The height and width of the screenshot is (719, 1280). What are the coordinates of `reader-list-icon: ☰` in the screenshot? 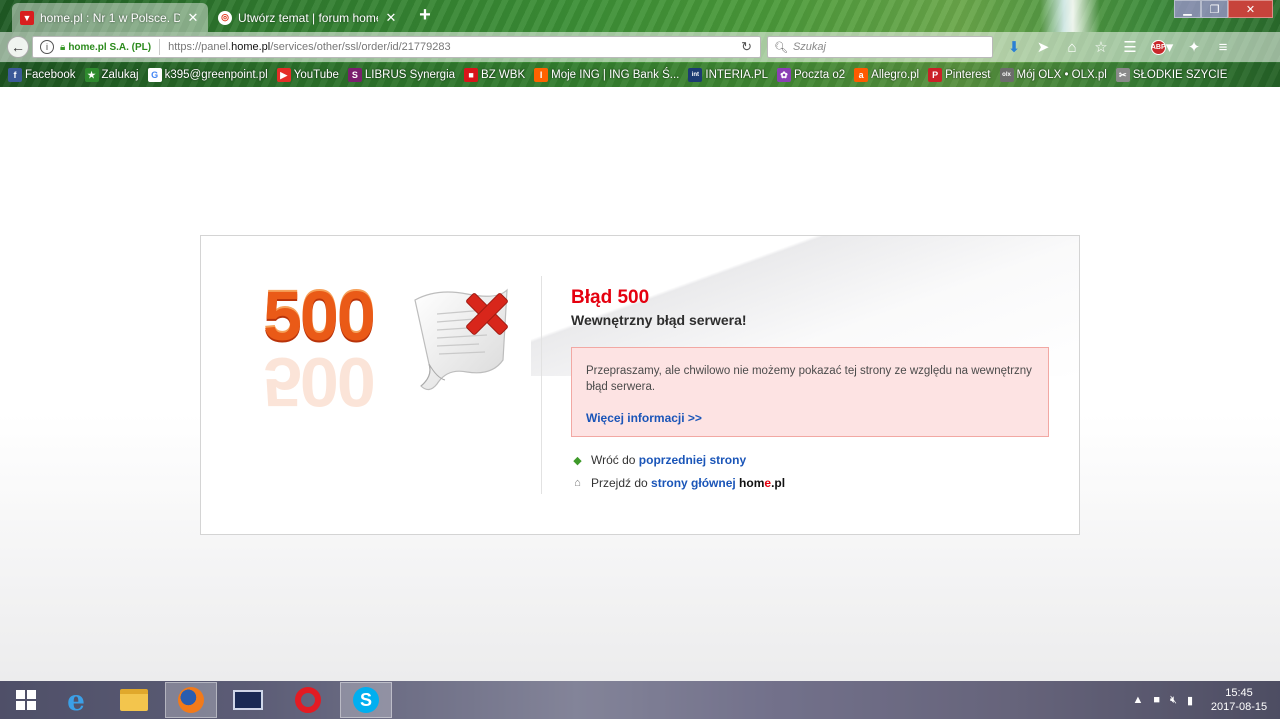 It's located at (1130, 47).